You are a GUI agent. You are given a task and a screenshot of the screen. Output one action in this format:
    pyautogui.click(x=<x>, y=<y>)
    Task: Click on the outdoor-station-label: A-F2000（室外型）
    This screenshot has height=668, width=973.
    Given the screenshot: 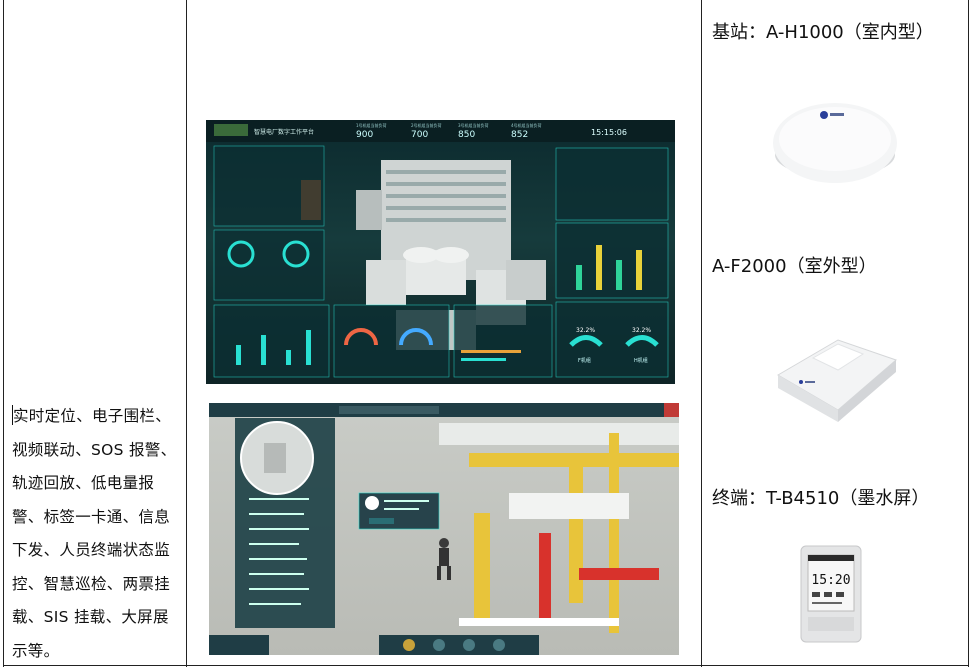 What is the action you would take?
    pyautogui.click(x=794, y=266)
    